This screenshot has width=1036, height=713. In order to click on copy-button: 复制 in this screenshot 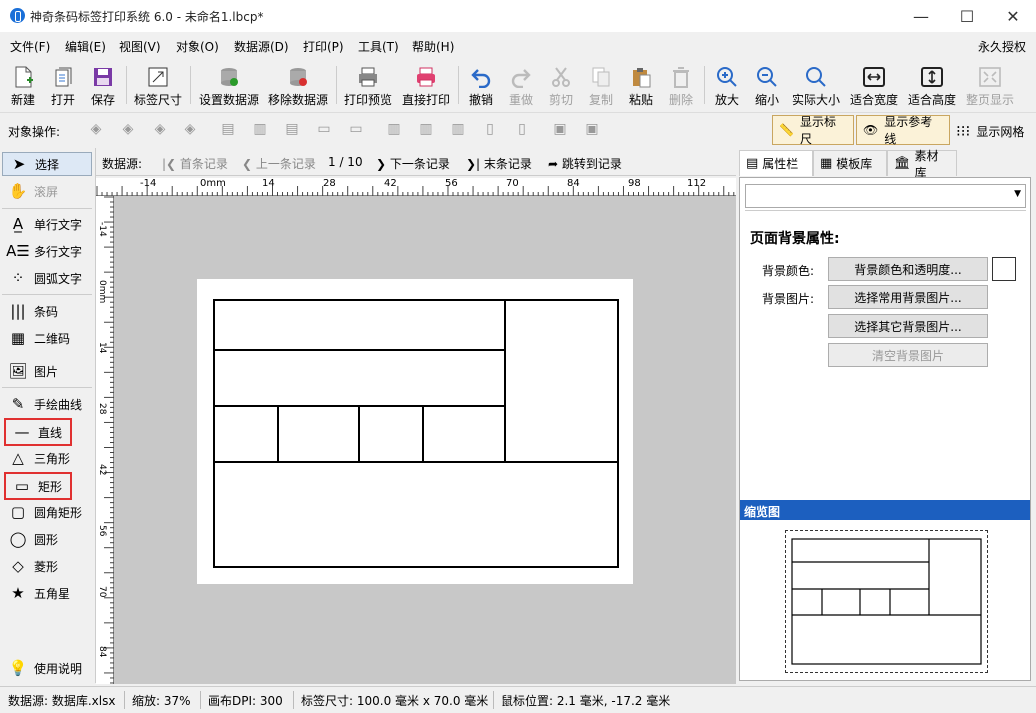, I will do `click(601, 85)`.